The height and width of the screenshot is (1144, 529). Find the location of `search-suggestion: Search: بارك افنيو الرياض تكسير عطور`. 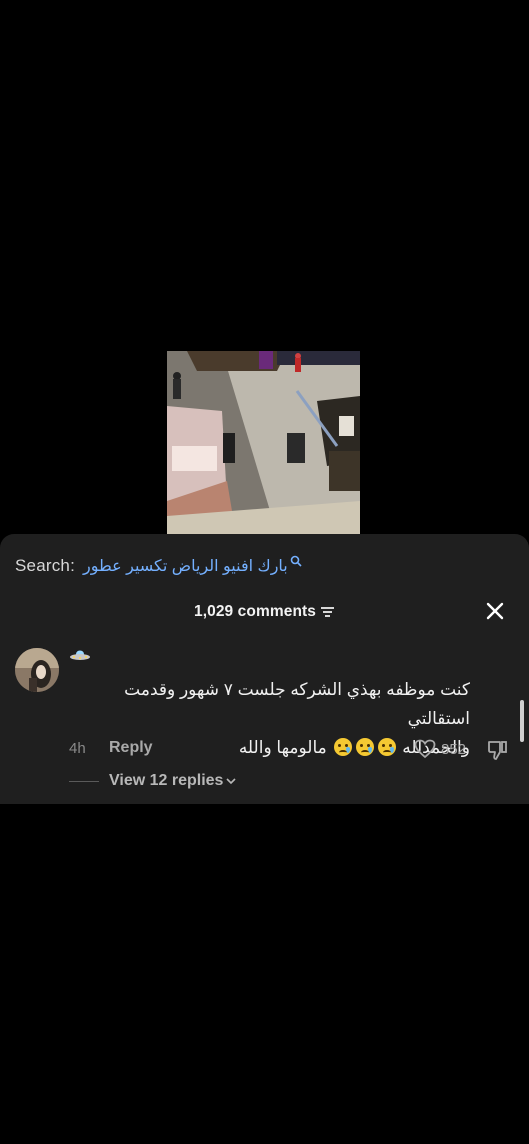

search-suggestion: Search: بارك افنيو الرياض تكسير عطور is located at coordinates (267, 566).